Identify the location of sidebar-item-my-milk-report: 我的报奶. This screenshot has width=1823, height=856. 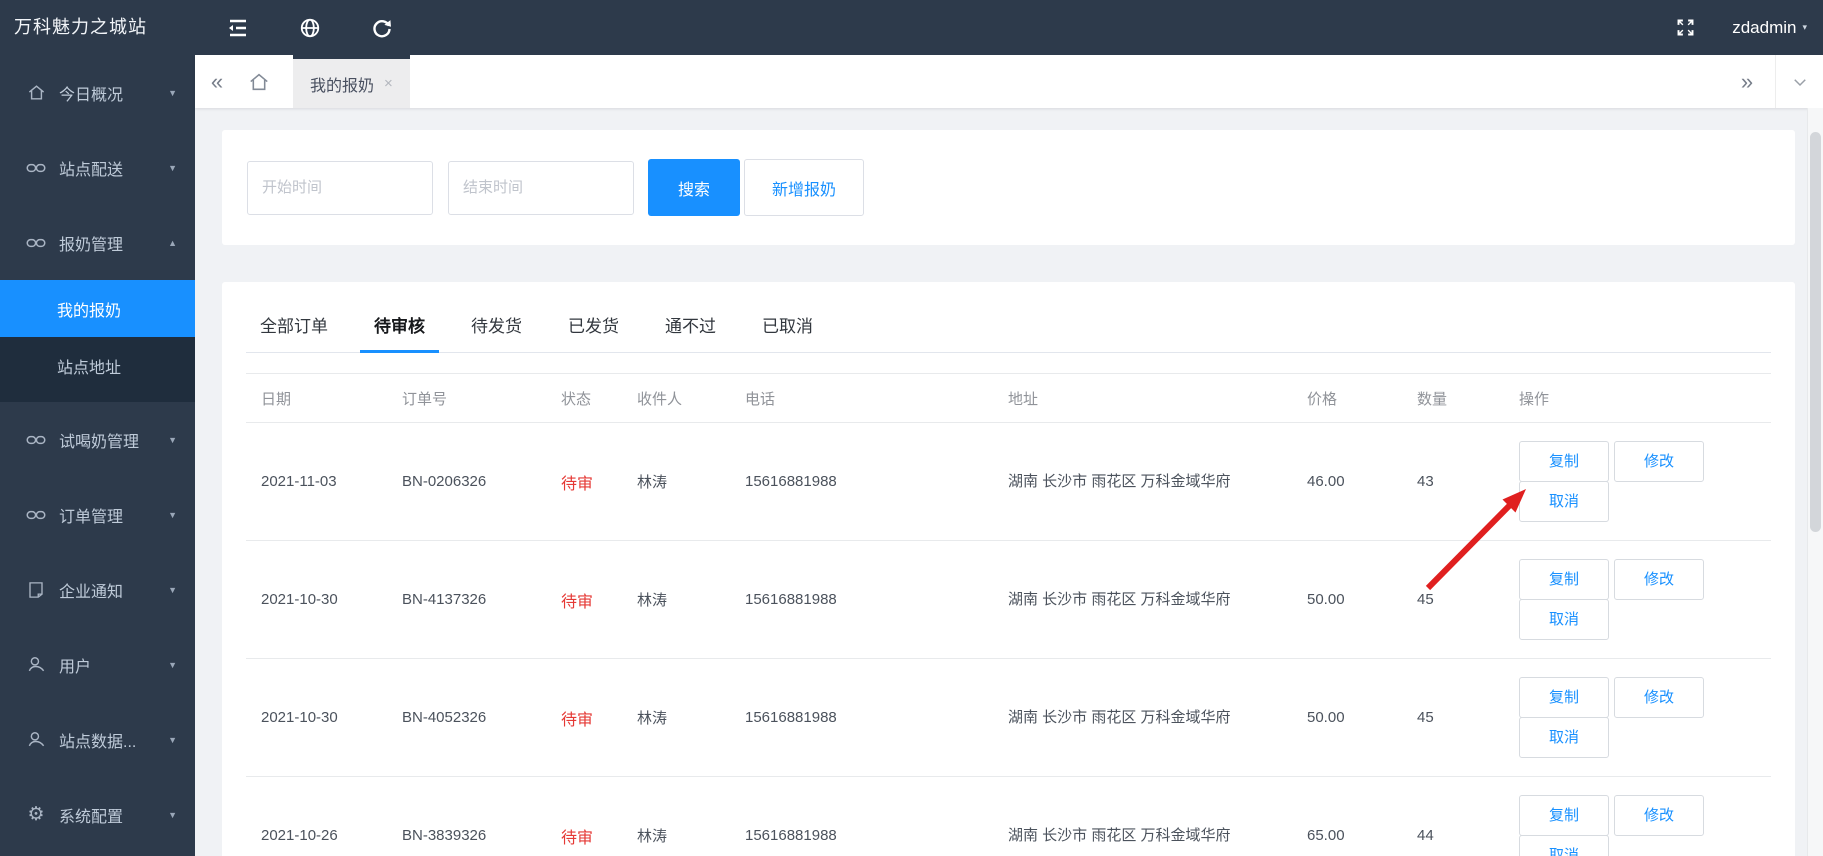
(97, 308).